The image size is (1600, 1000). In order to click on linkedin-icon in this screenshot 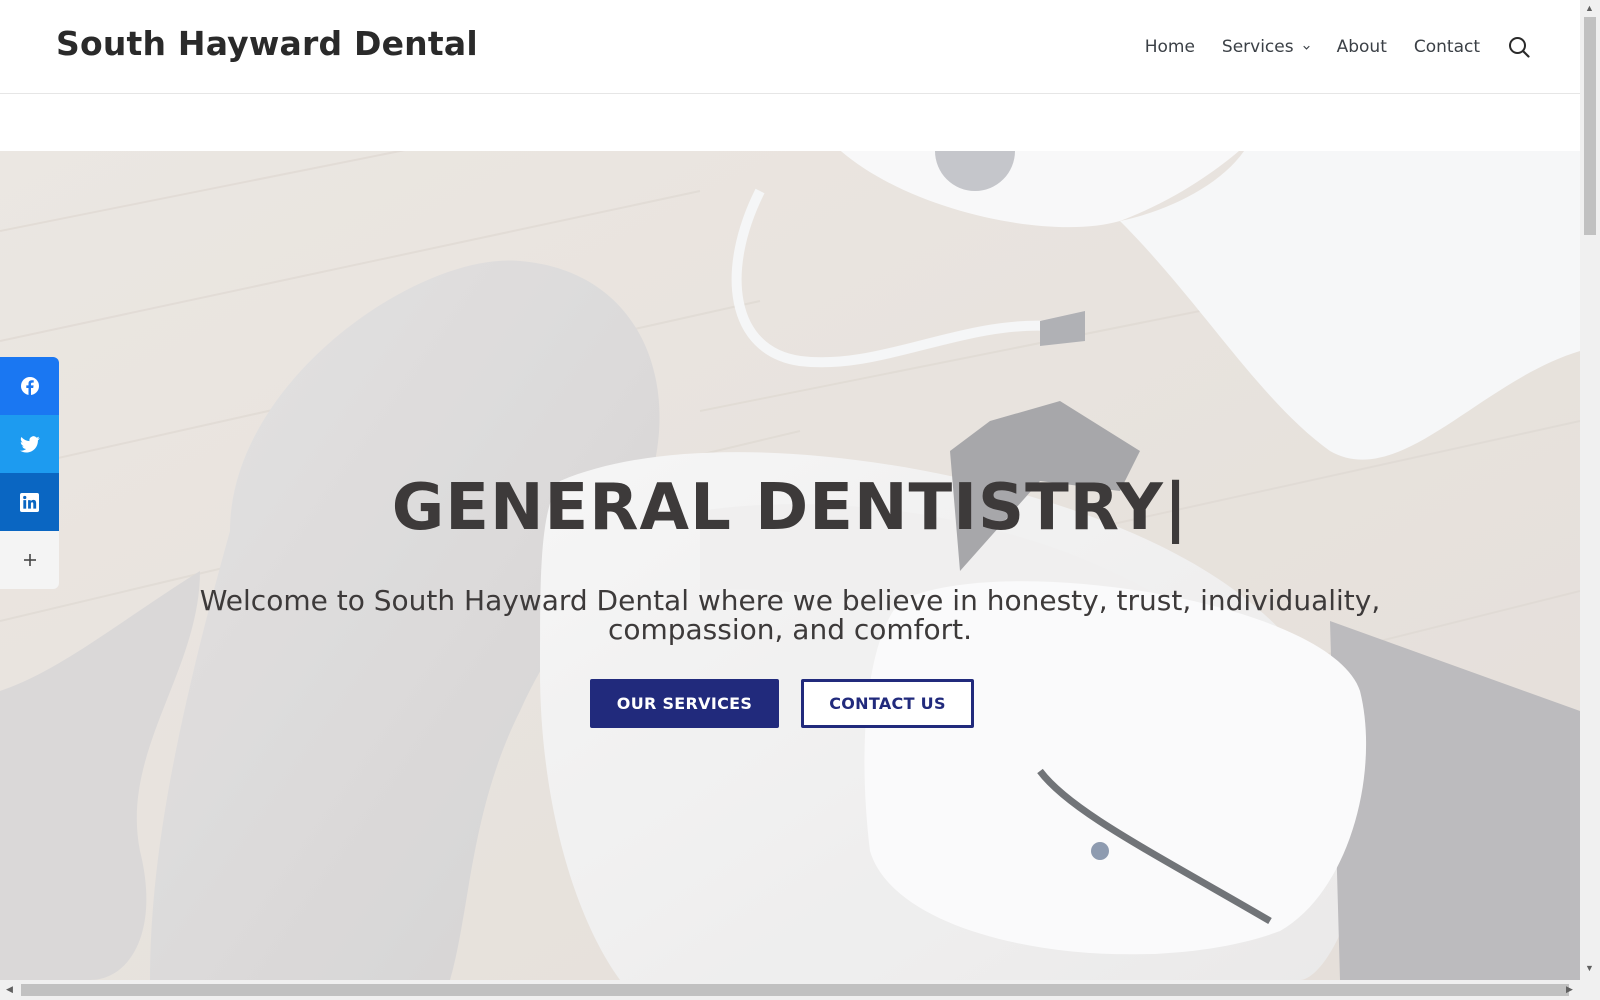, I will do `click(29, 502)`.